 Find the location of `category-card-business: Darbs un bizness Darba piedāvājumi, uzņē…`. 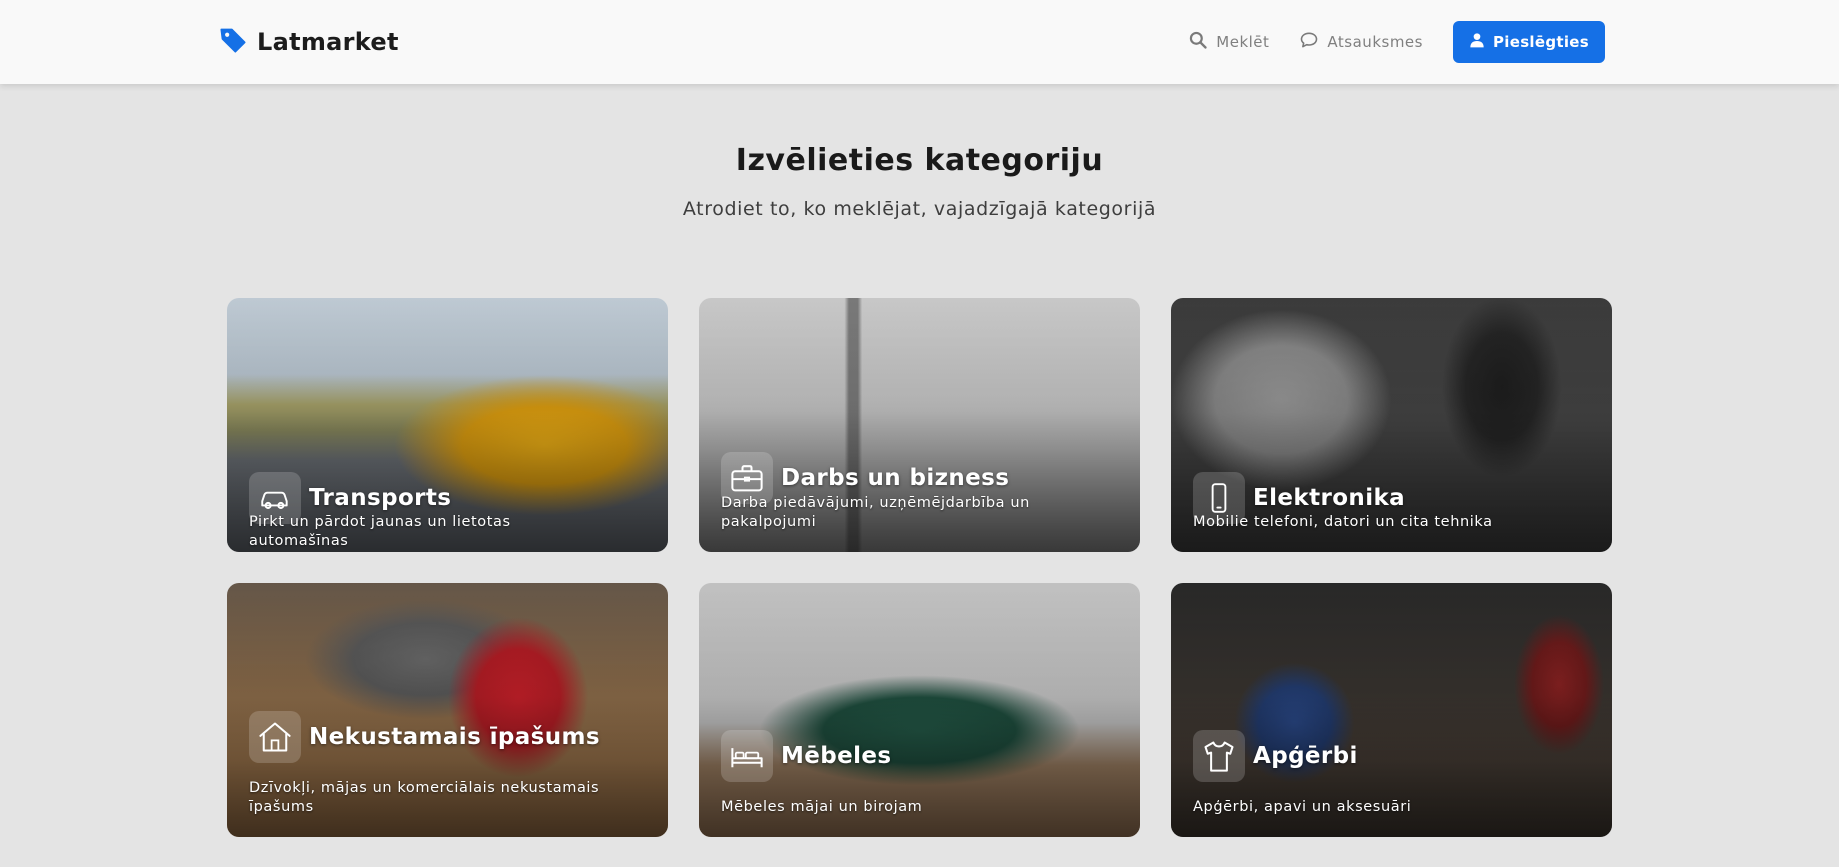

category-card-business: Darbs un bizness Darba piedāvājumi, uzņē… is located at coordinates (919, 425).